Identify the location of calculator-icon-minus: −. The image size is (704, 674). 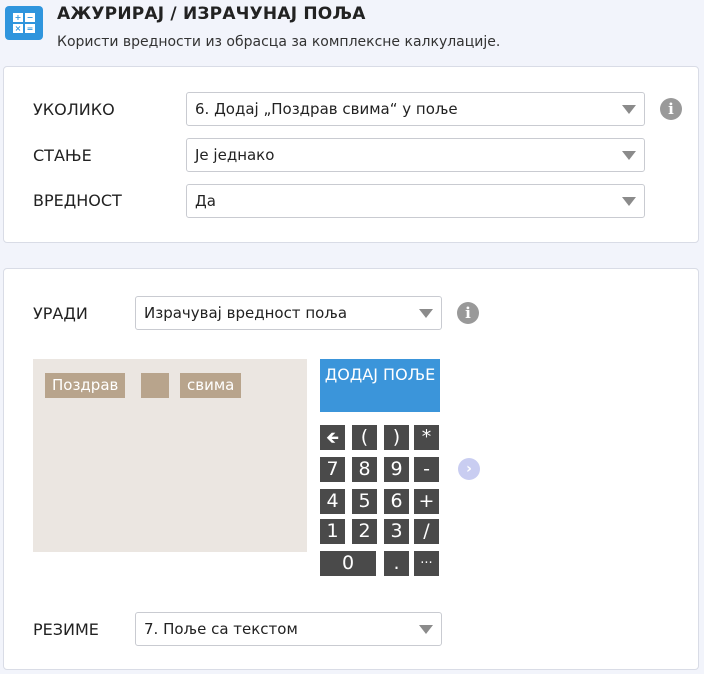
(30, 17).